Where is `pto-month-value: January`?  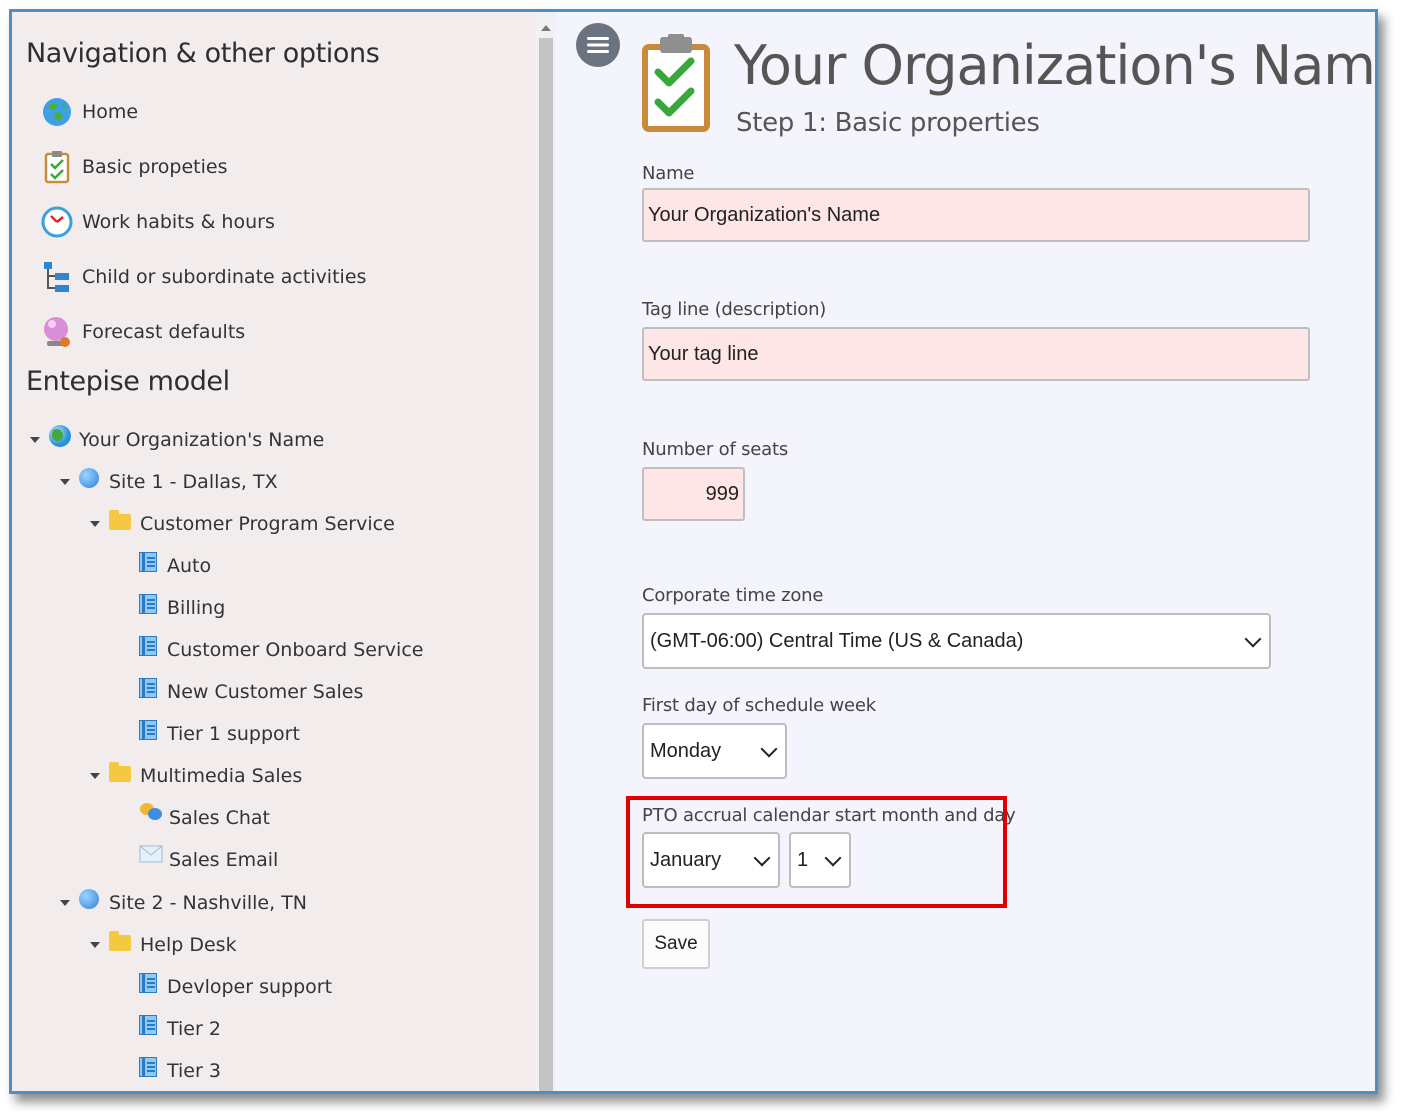 pto-month-value: January is located at coordinates (686, 859).